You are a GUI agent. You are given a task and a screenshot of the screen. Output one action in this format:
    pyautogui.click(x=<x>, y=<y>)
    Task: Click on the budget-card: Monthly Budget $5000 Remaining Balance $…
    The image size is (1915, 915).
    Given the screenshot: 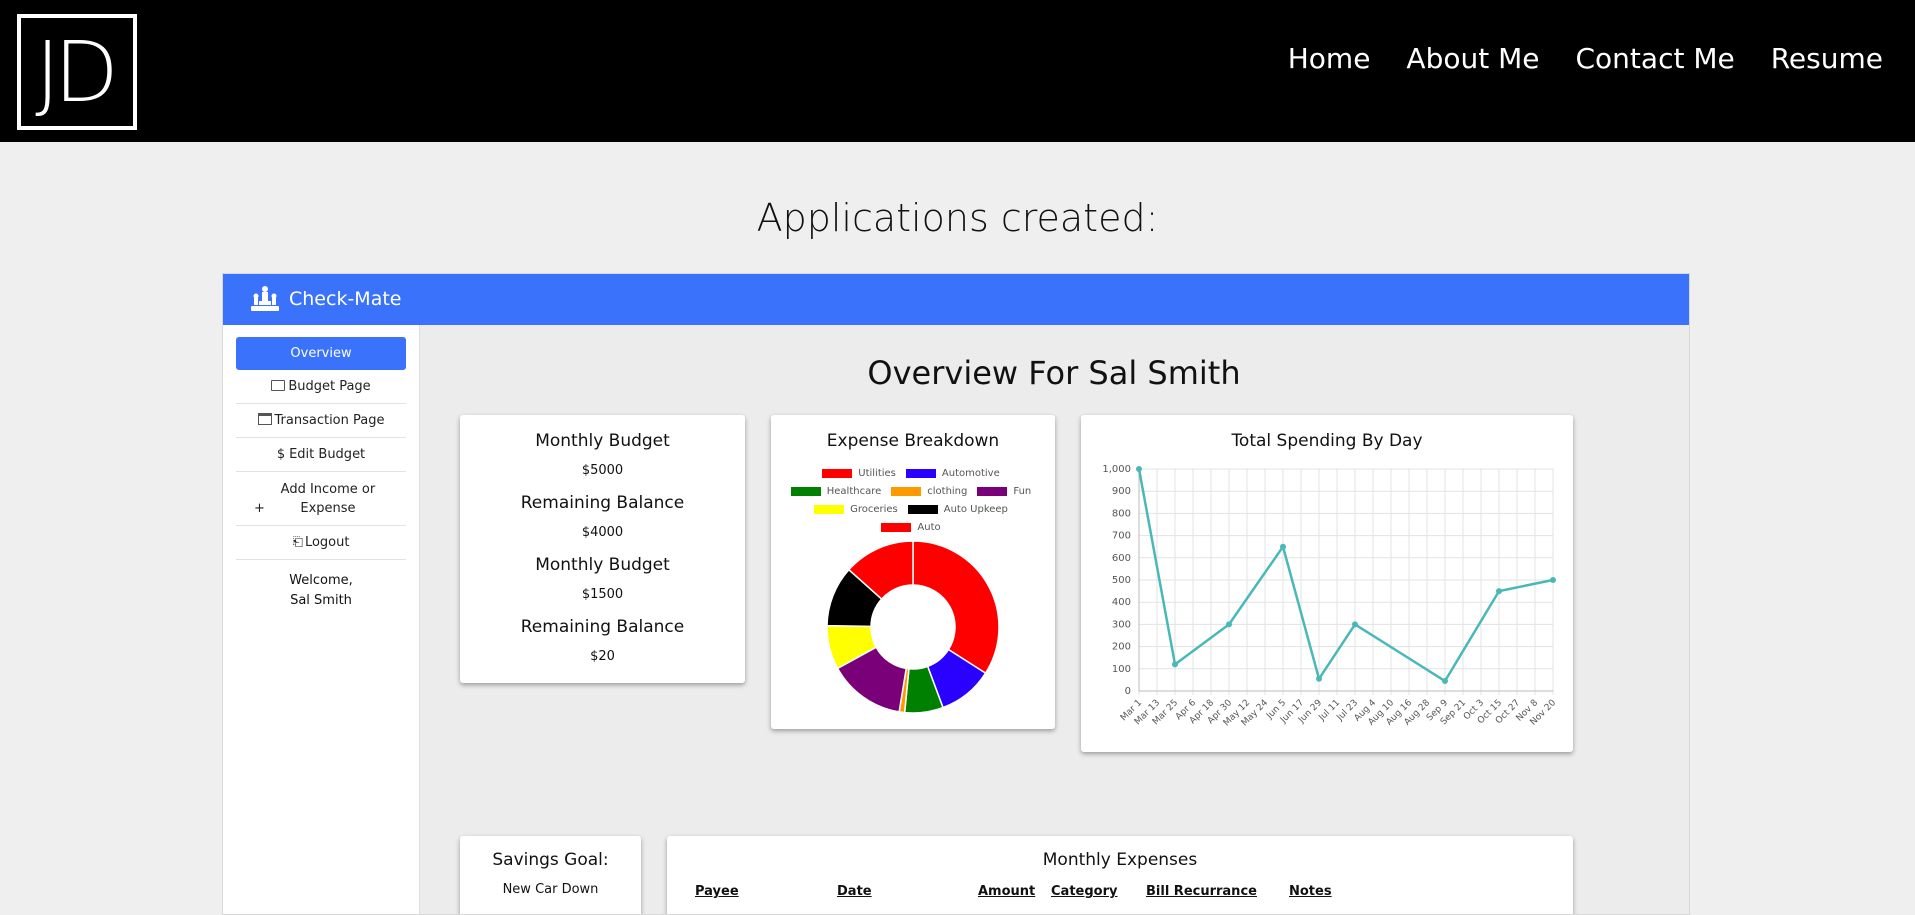 What is the action you would take?
    pyautogui.click(x=602, y=549)
    